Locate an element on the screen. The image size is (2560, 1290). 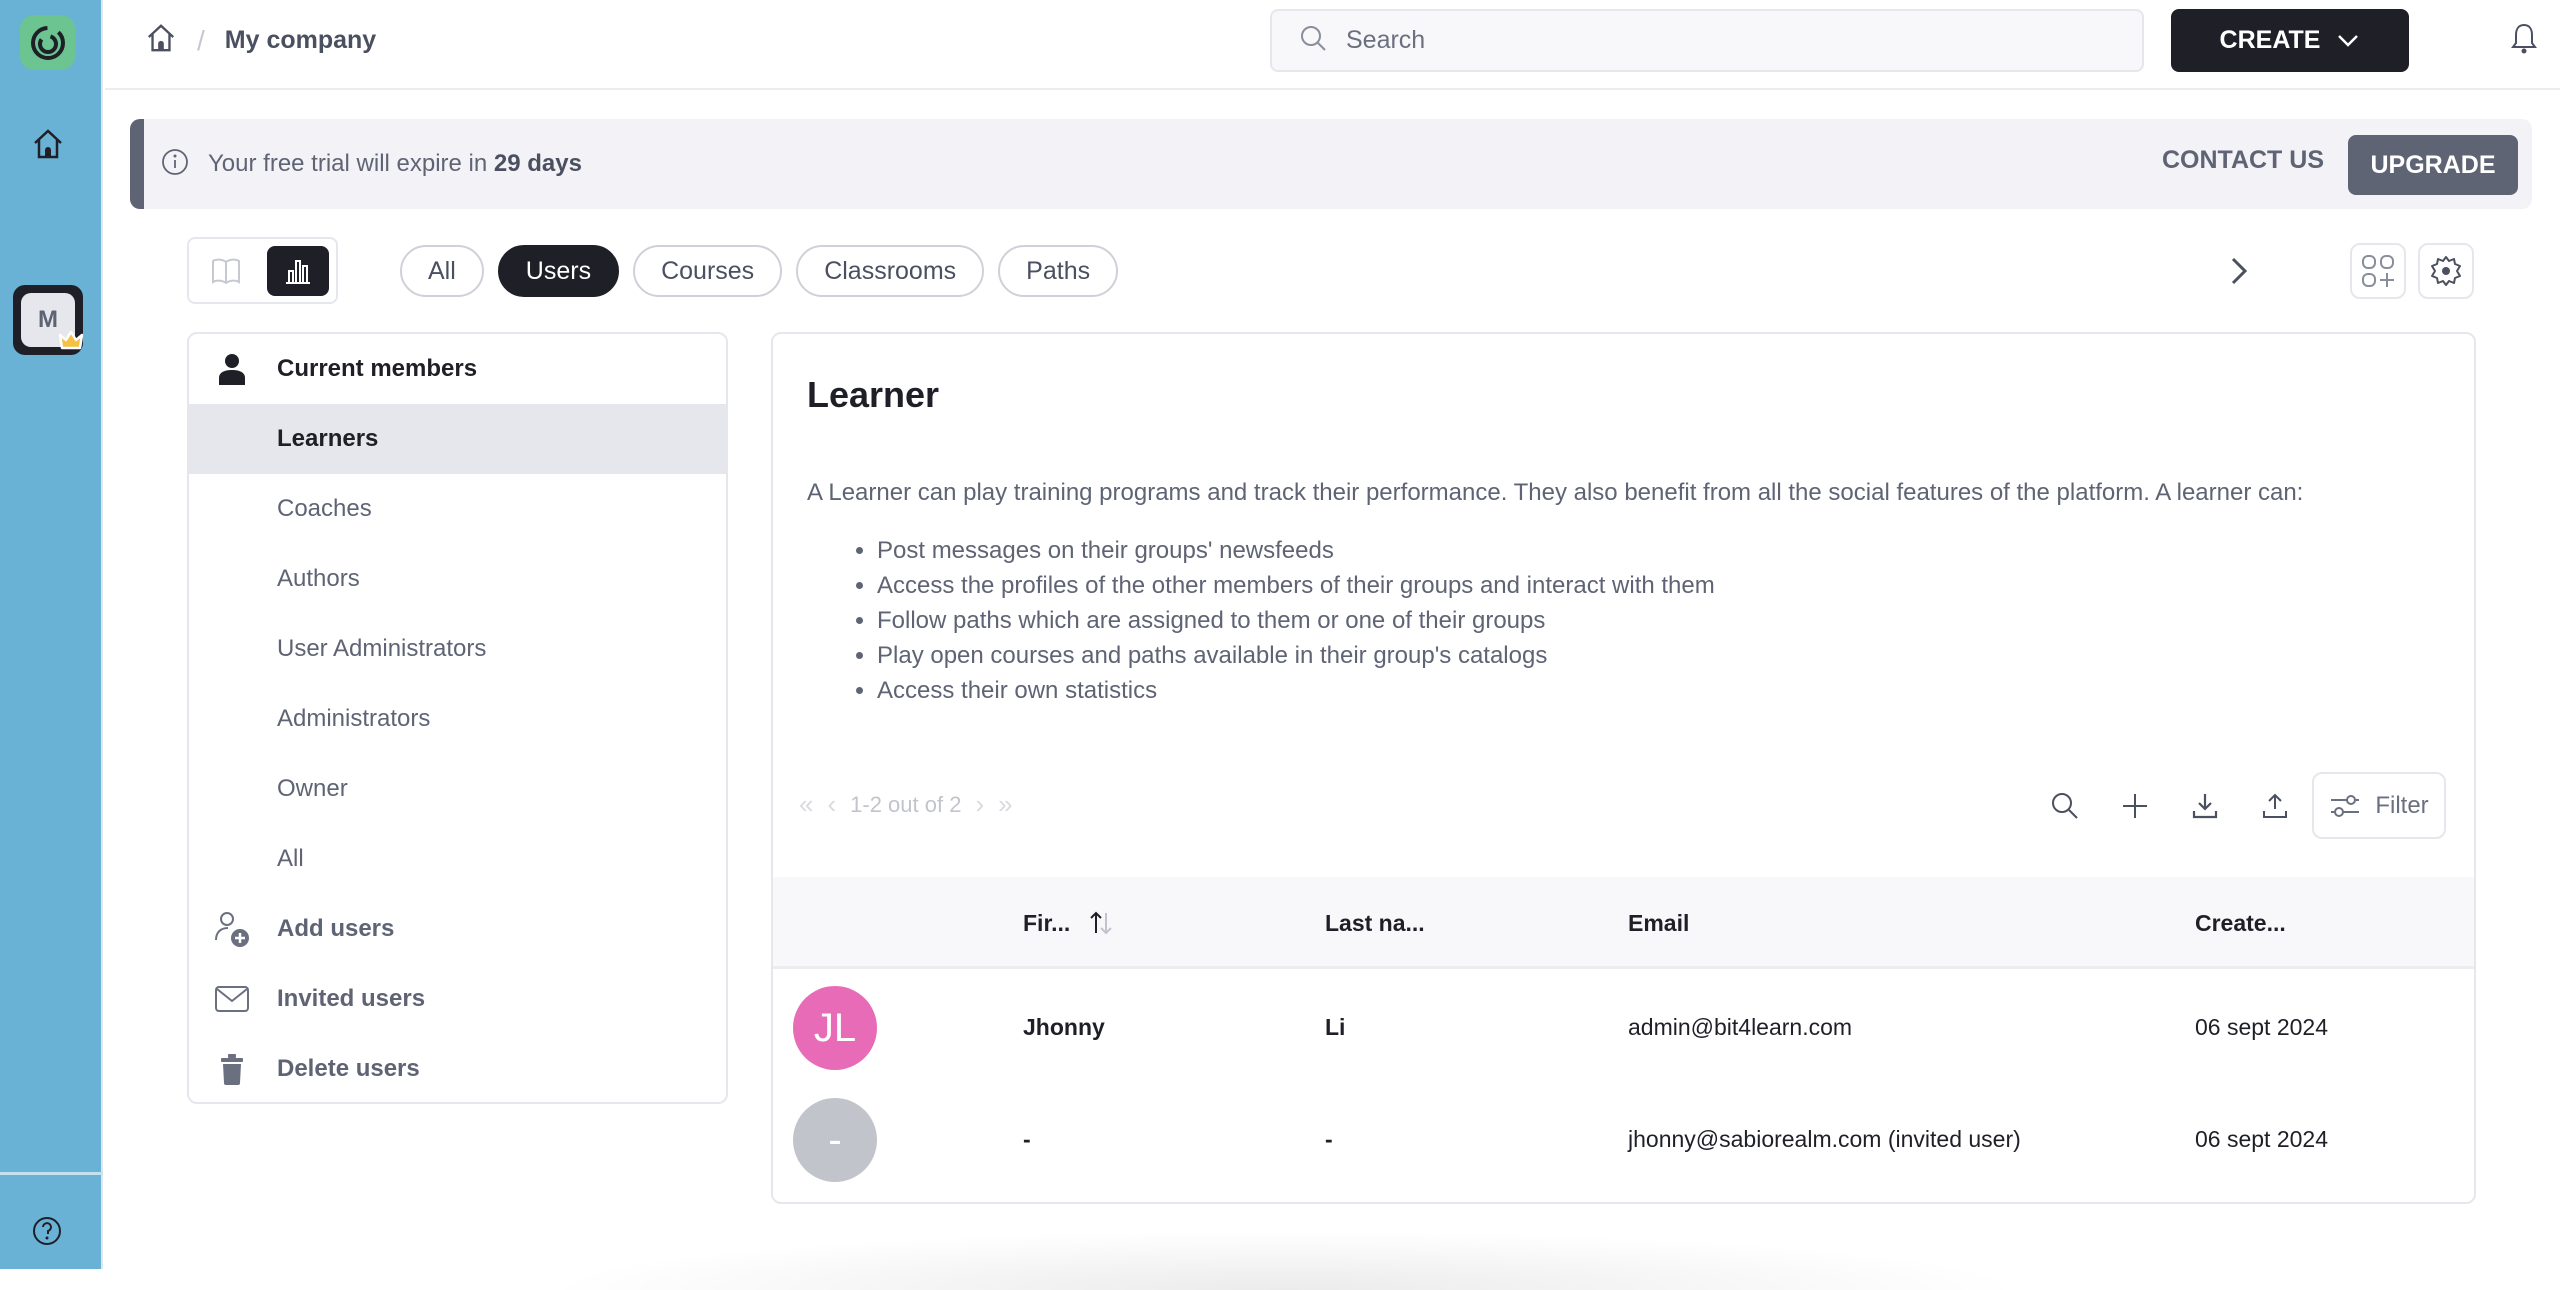
info-icon is located at coordinates (175, 164).